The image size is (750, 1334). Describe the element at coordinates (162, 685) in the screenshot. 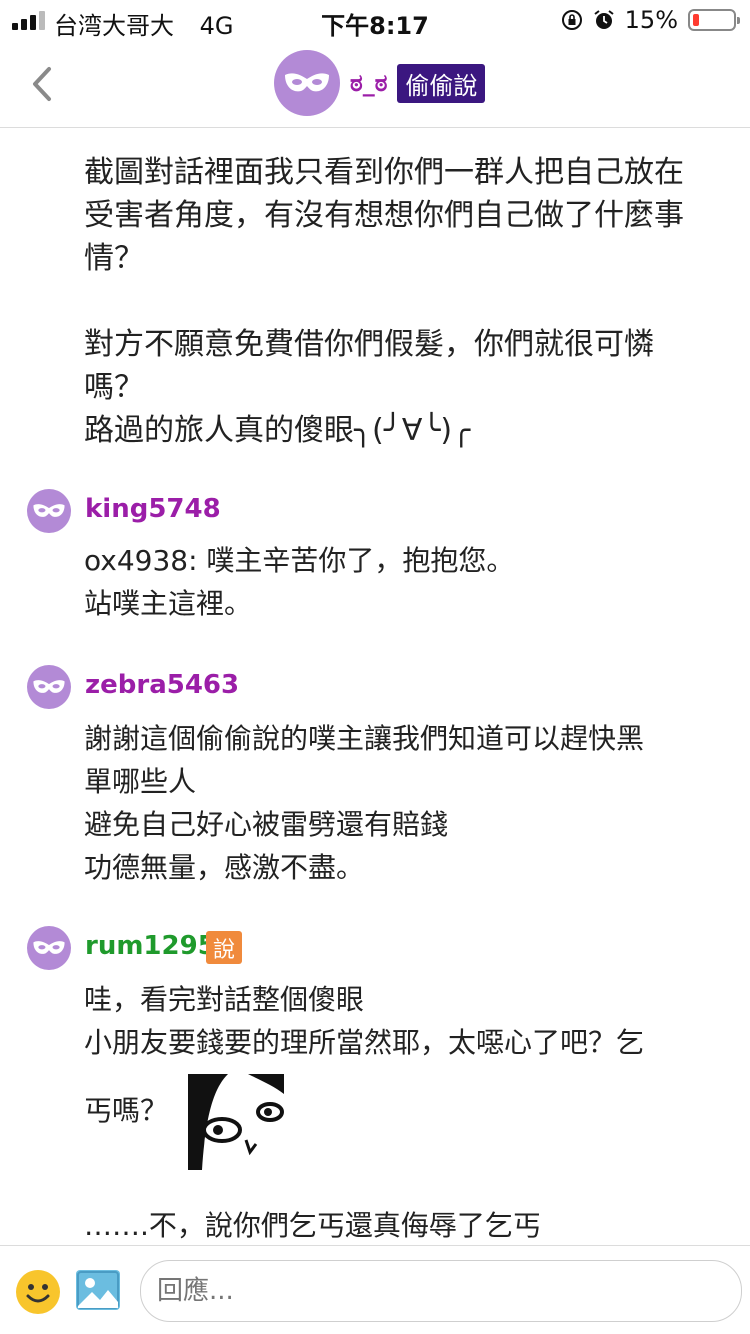

I see `commenter-name: zebra5463` at that location.